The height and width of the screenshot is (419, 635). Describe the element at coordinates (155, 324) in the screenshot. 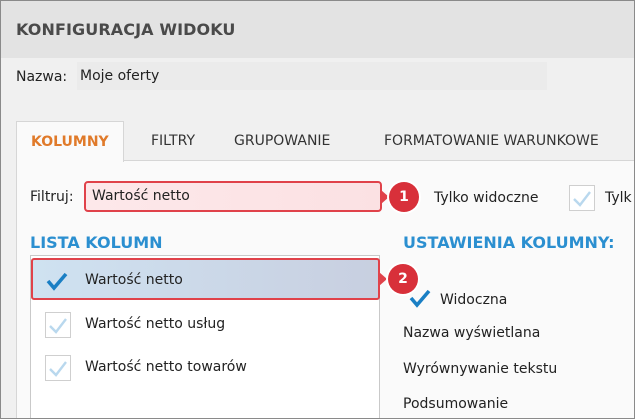

I see `list-item-label: Wartość netto usług` at that location.